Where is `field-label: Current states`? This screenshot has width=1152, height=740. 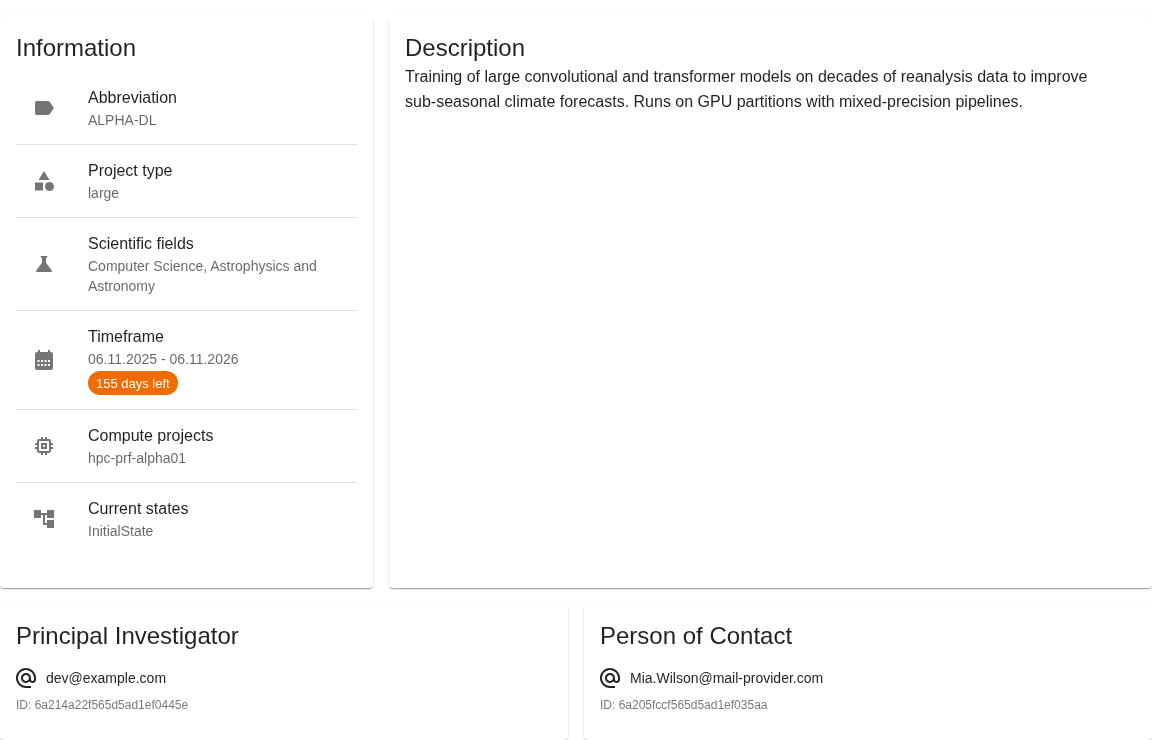
field-label: Current states is located at coordinates (138, 509).